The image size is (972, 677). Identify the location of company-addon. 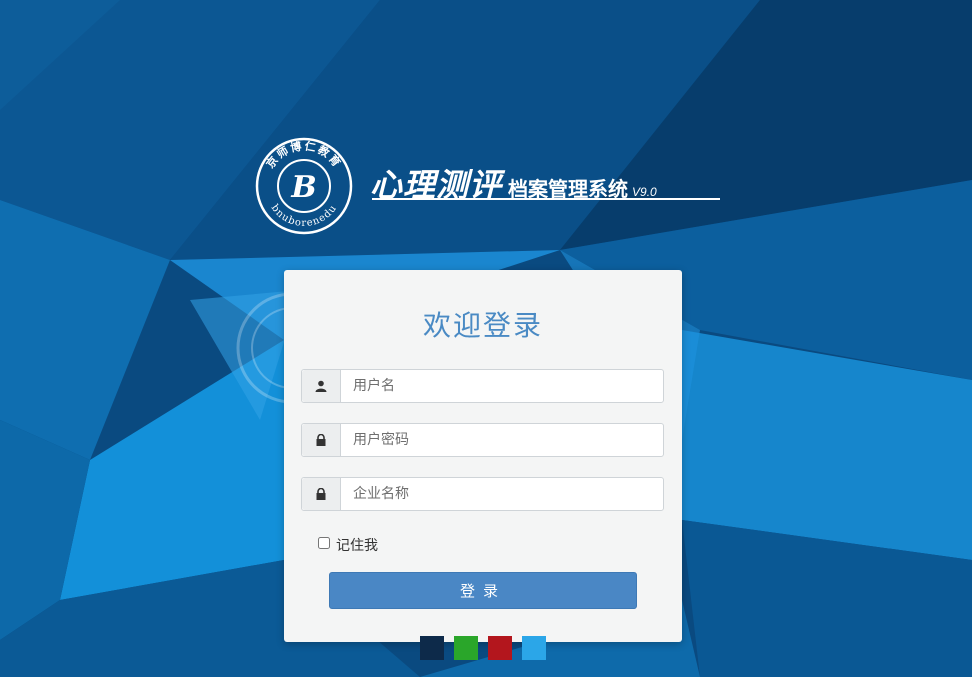
(321, 494).